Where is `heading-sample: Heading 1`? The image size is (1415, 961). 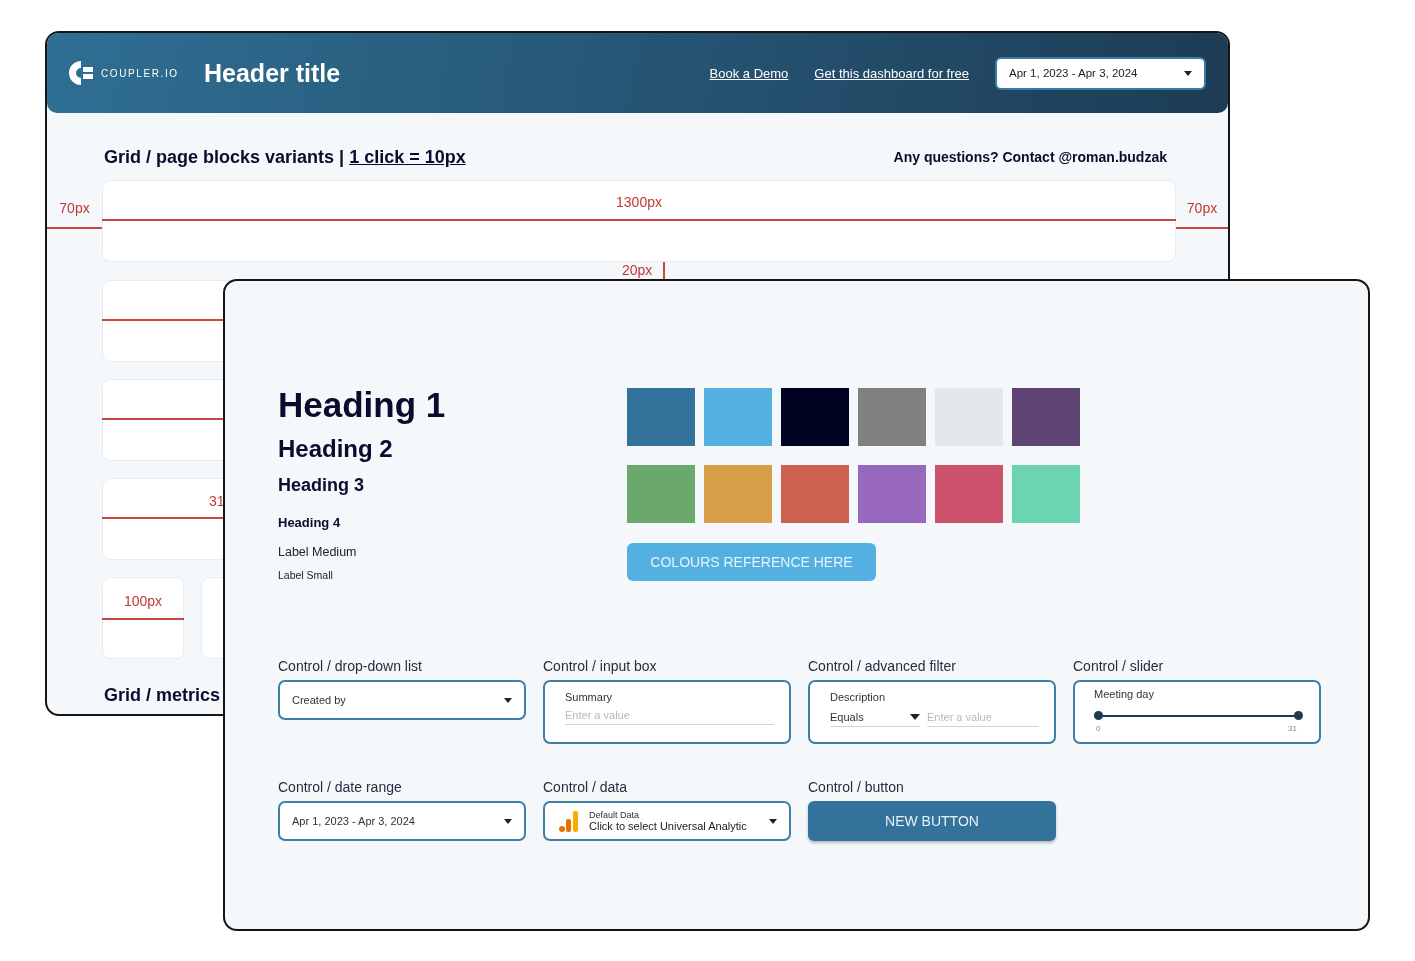
heading-sample: Heading 1 is located at coordinates (362, 405).